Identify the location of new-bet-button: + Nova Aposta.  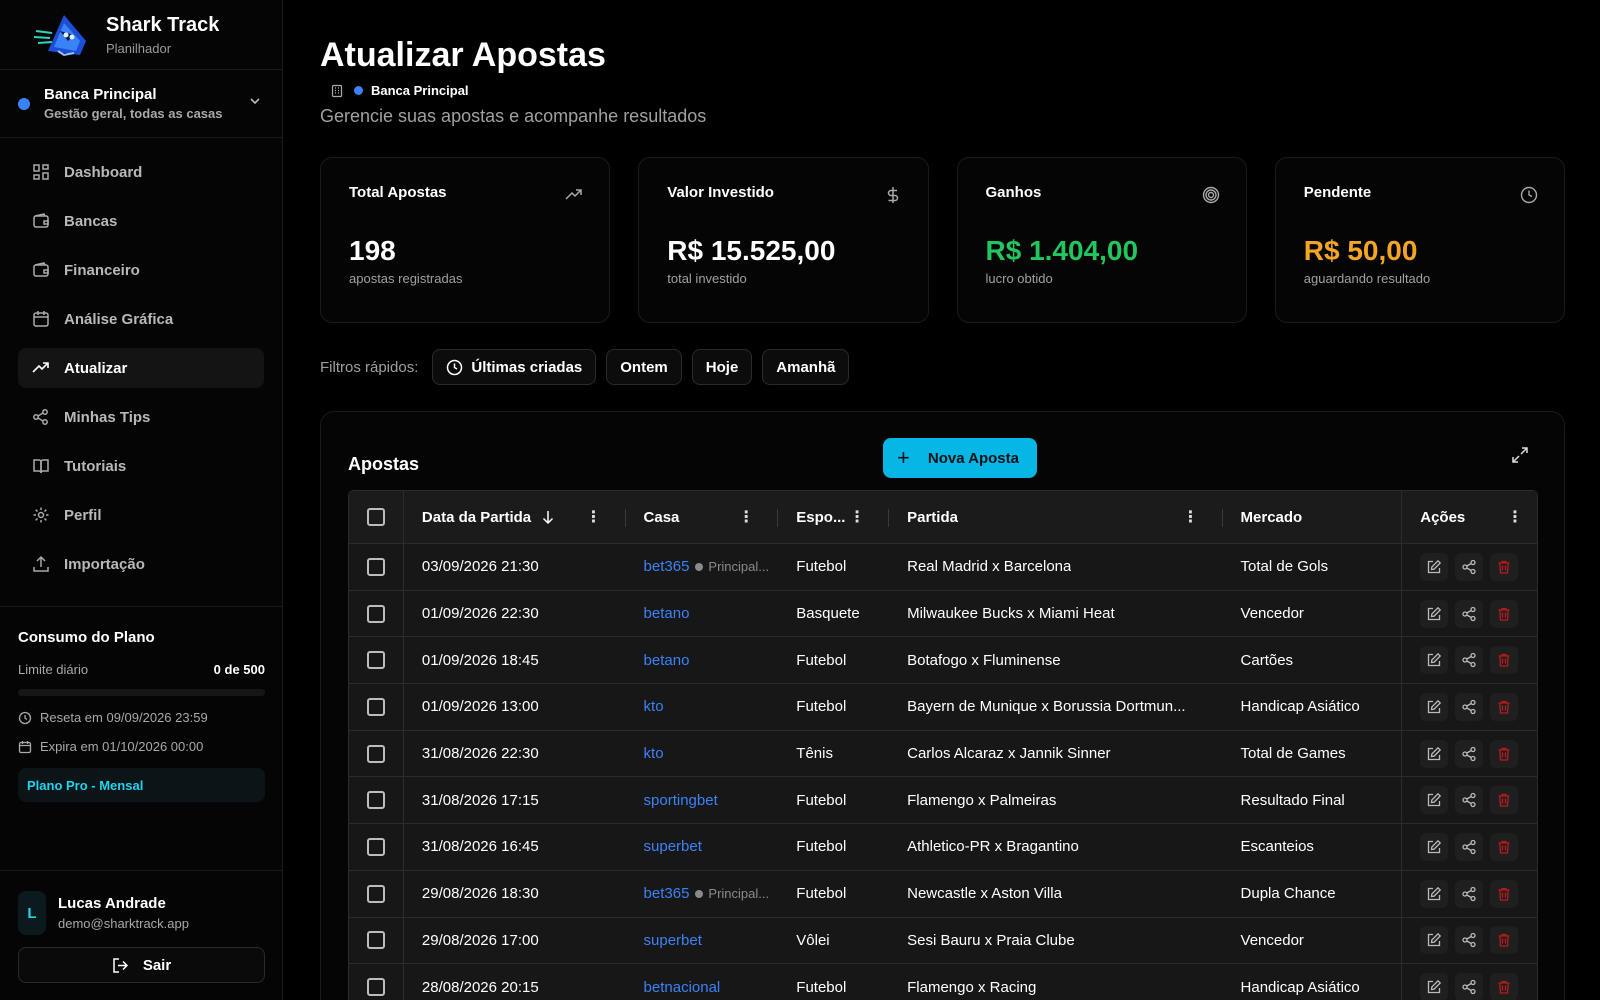
(960, 458).